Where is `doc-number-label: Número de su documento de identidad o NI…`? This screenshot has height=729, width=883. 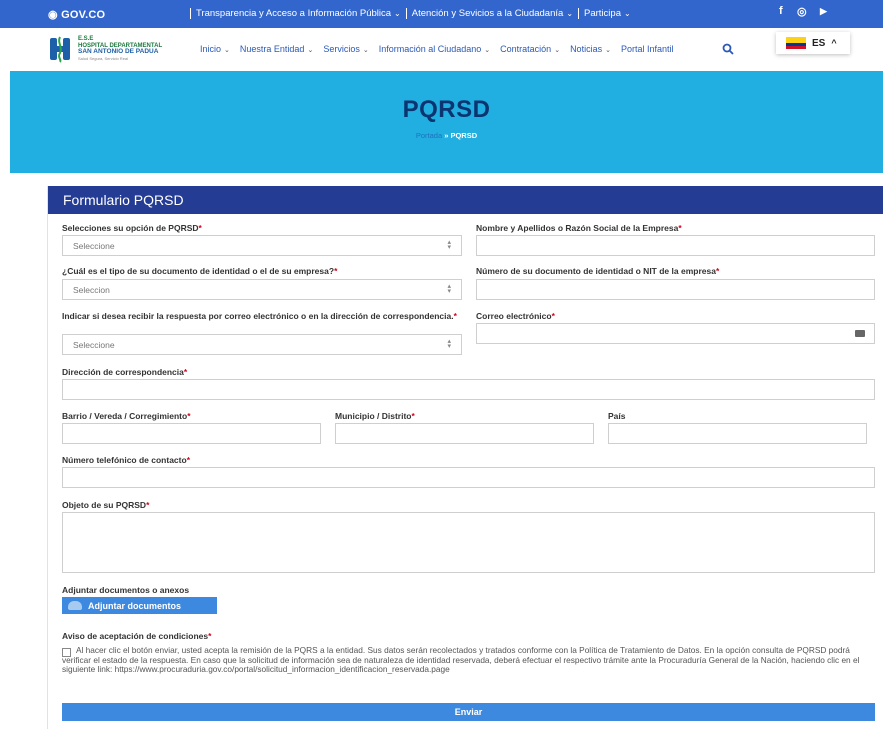
doc-number-label: Número de su documento de identidad o NI… is located at coordinates (597, 271).